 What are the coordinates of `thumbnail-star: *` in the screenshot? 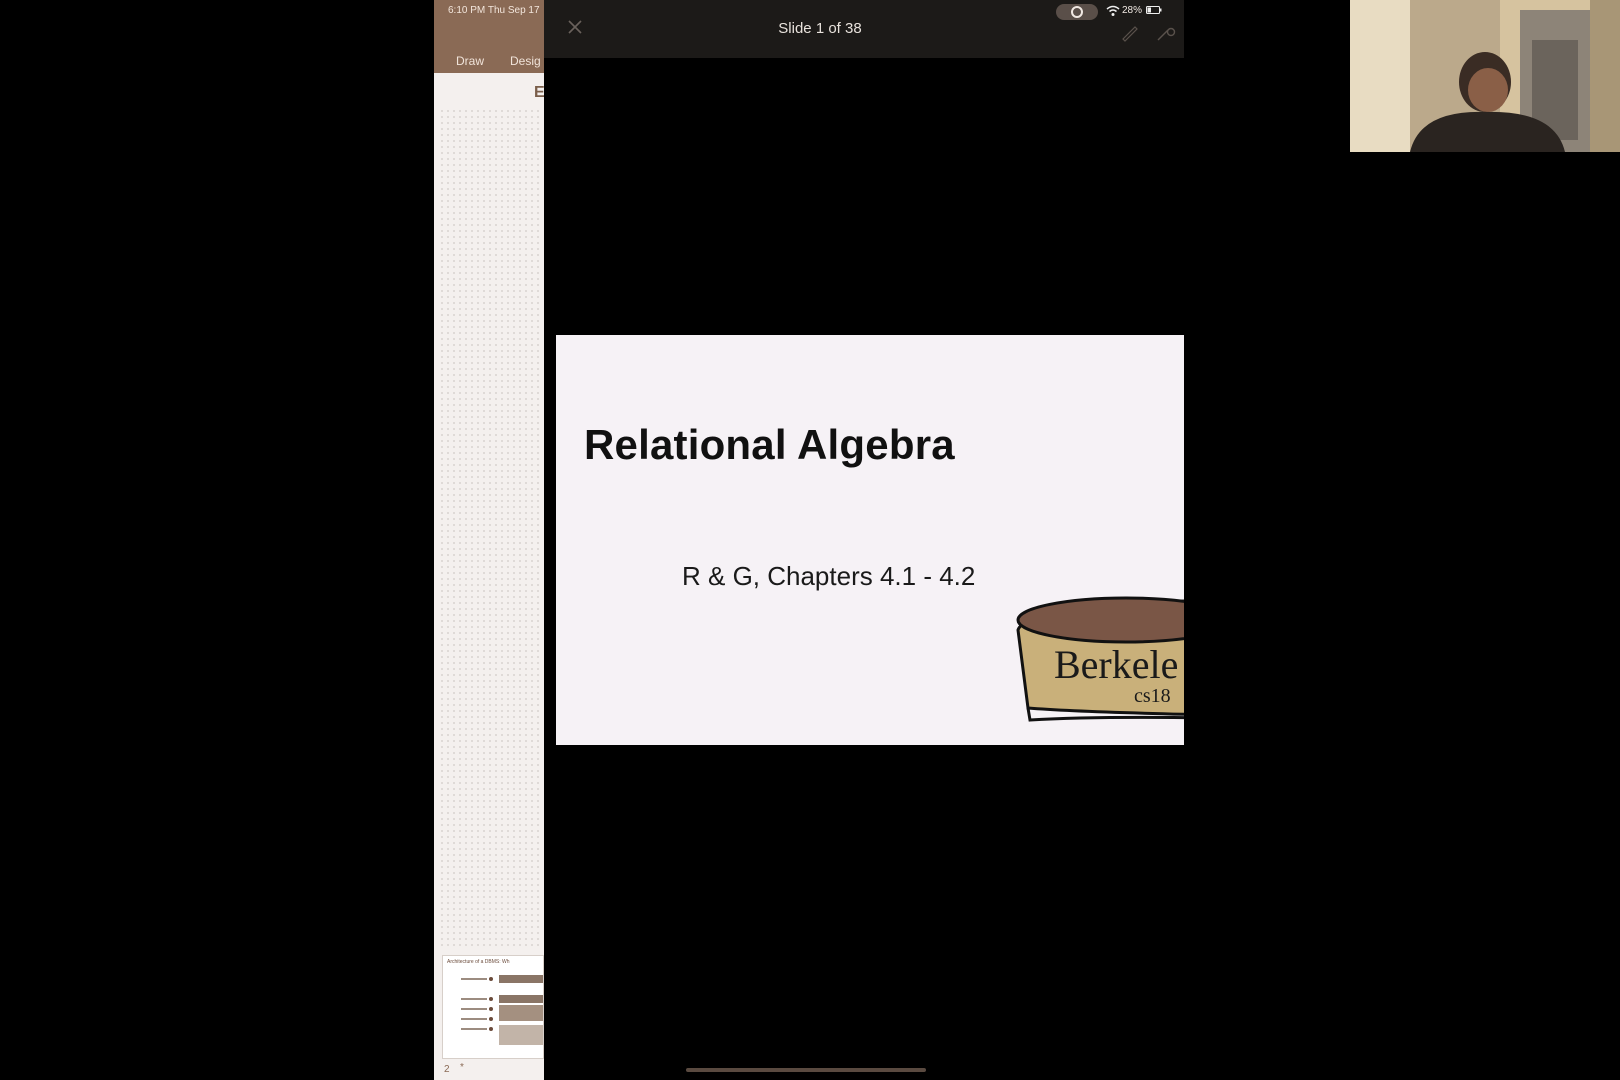 It's located at (462, 1067).